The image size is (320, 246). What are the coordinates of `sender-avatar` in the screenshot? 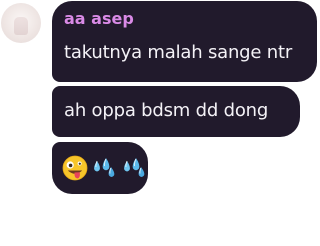 It's located at (21, 23).